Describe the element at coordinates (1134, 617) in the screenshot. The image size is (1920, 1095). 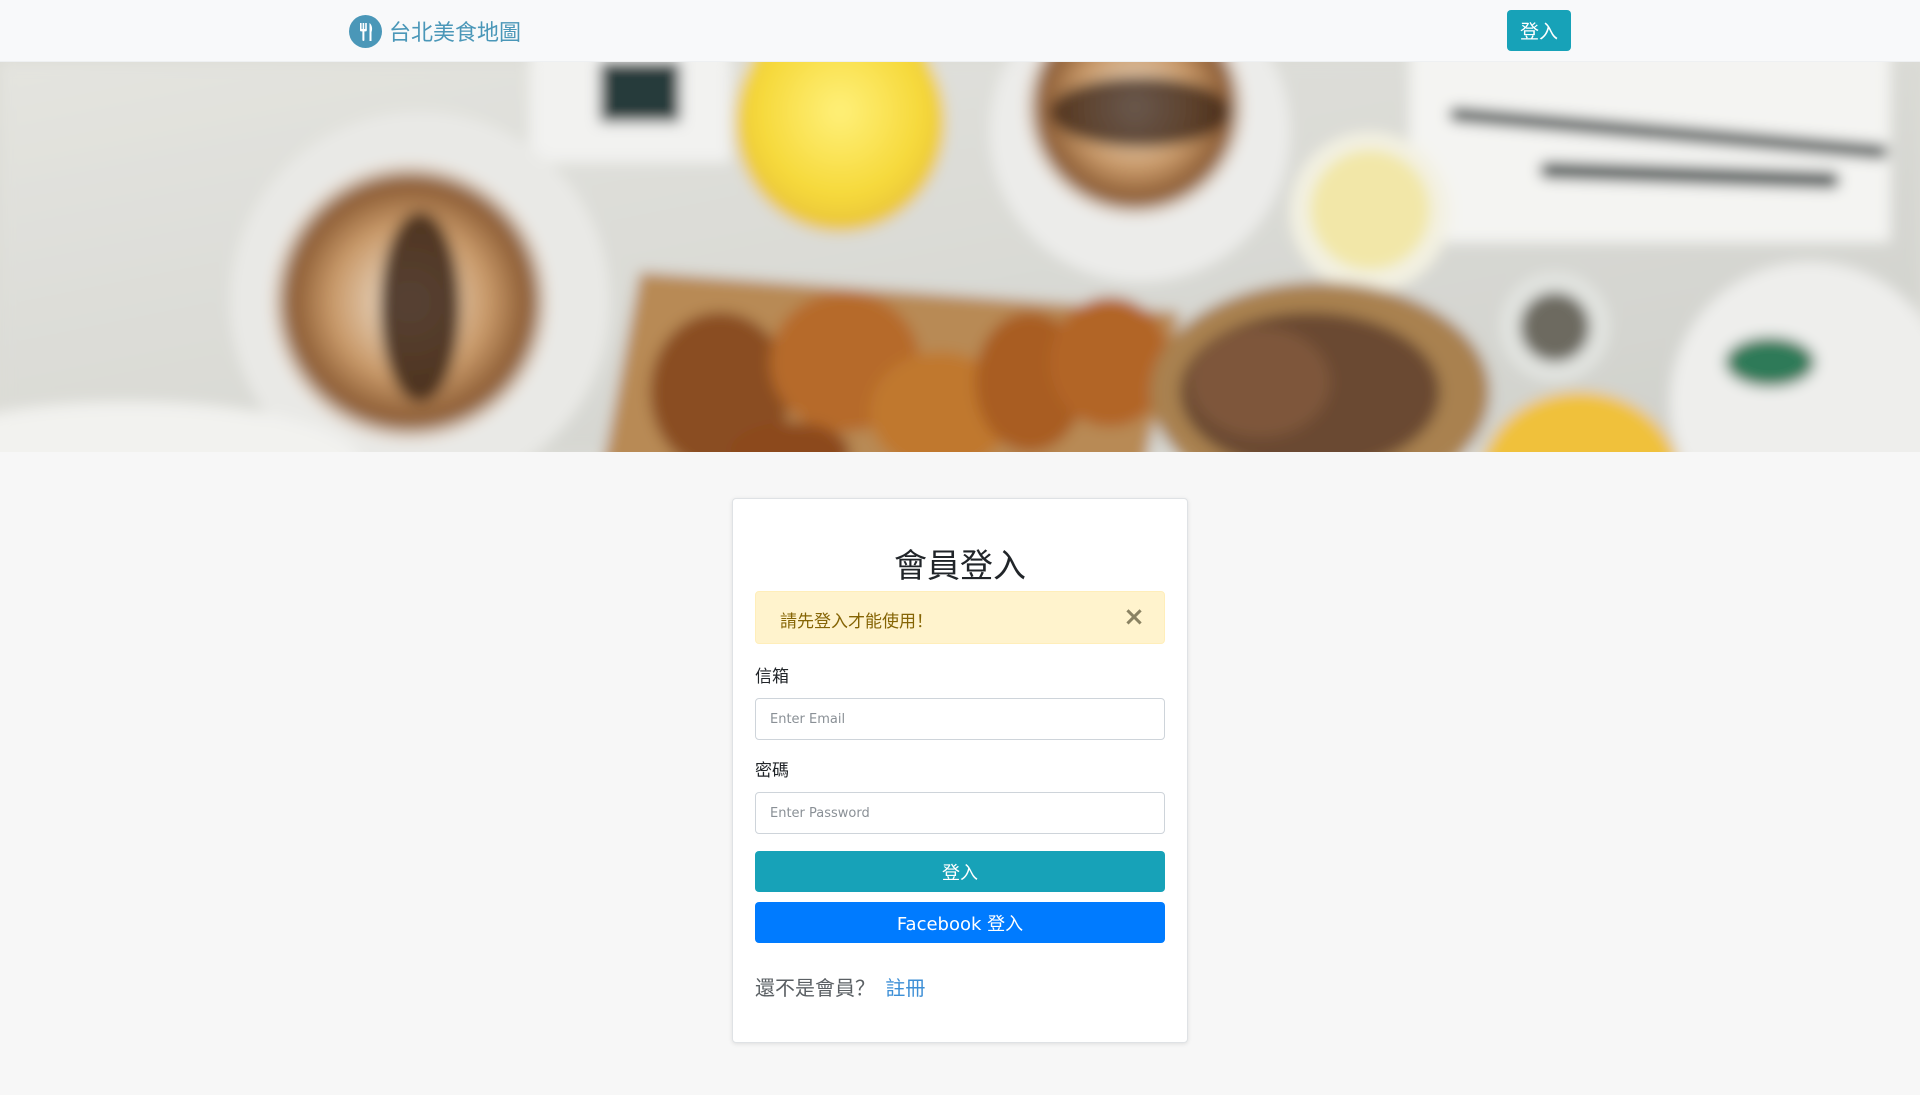
I see `alert-close-button: ×` at that location.